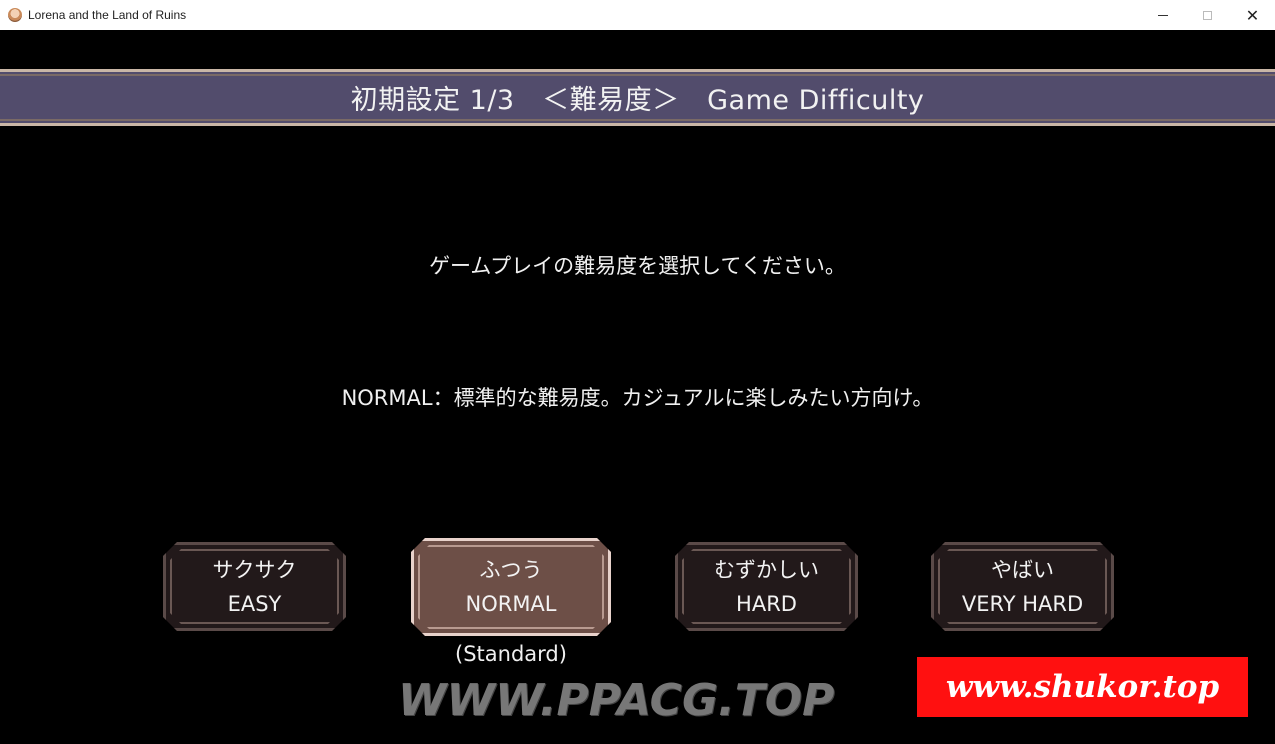  I want to click on window-title: Lorena and the Land of Ruins, so click(107, 15).